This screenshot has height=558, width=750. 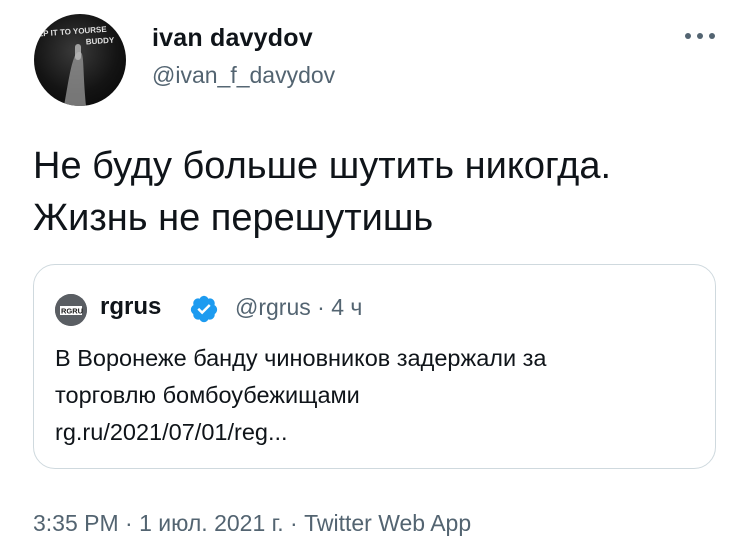 What do you see at coordinates (77, 65) in the screenshot?
I see `avatar-image: EP IT TO YOURSE BUDDY` at bounding box center [77, 65].